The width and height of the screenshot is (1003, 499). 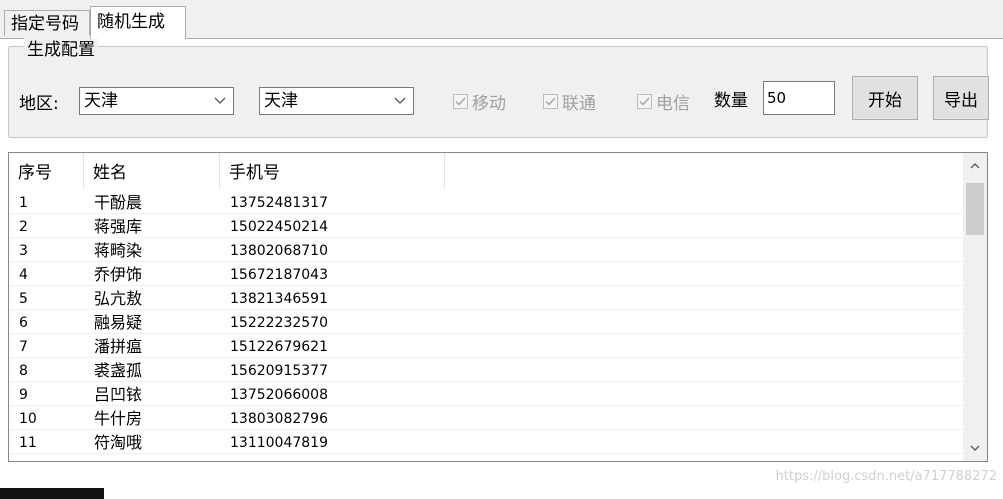 What do you see at coordinates (486, 453) in the screenshot?
I see `row-gridline` at bounding box center [486, 453].